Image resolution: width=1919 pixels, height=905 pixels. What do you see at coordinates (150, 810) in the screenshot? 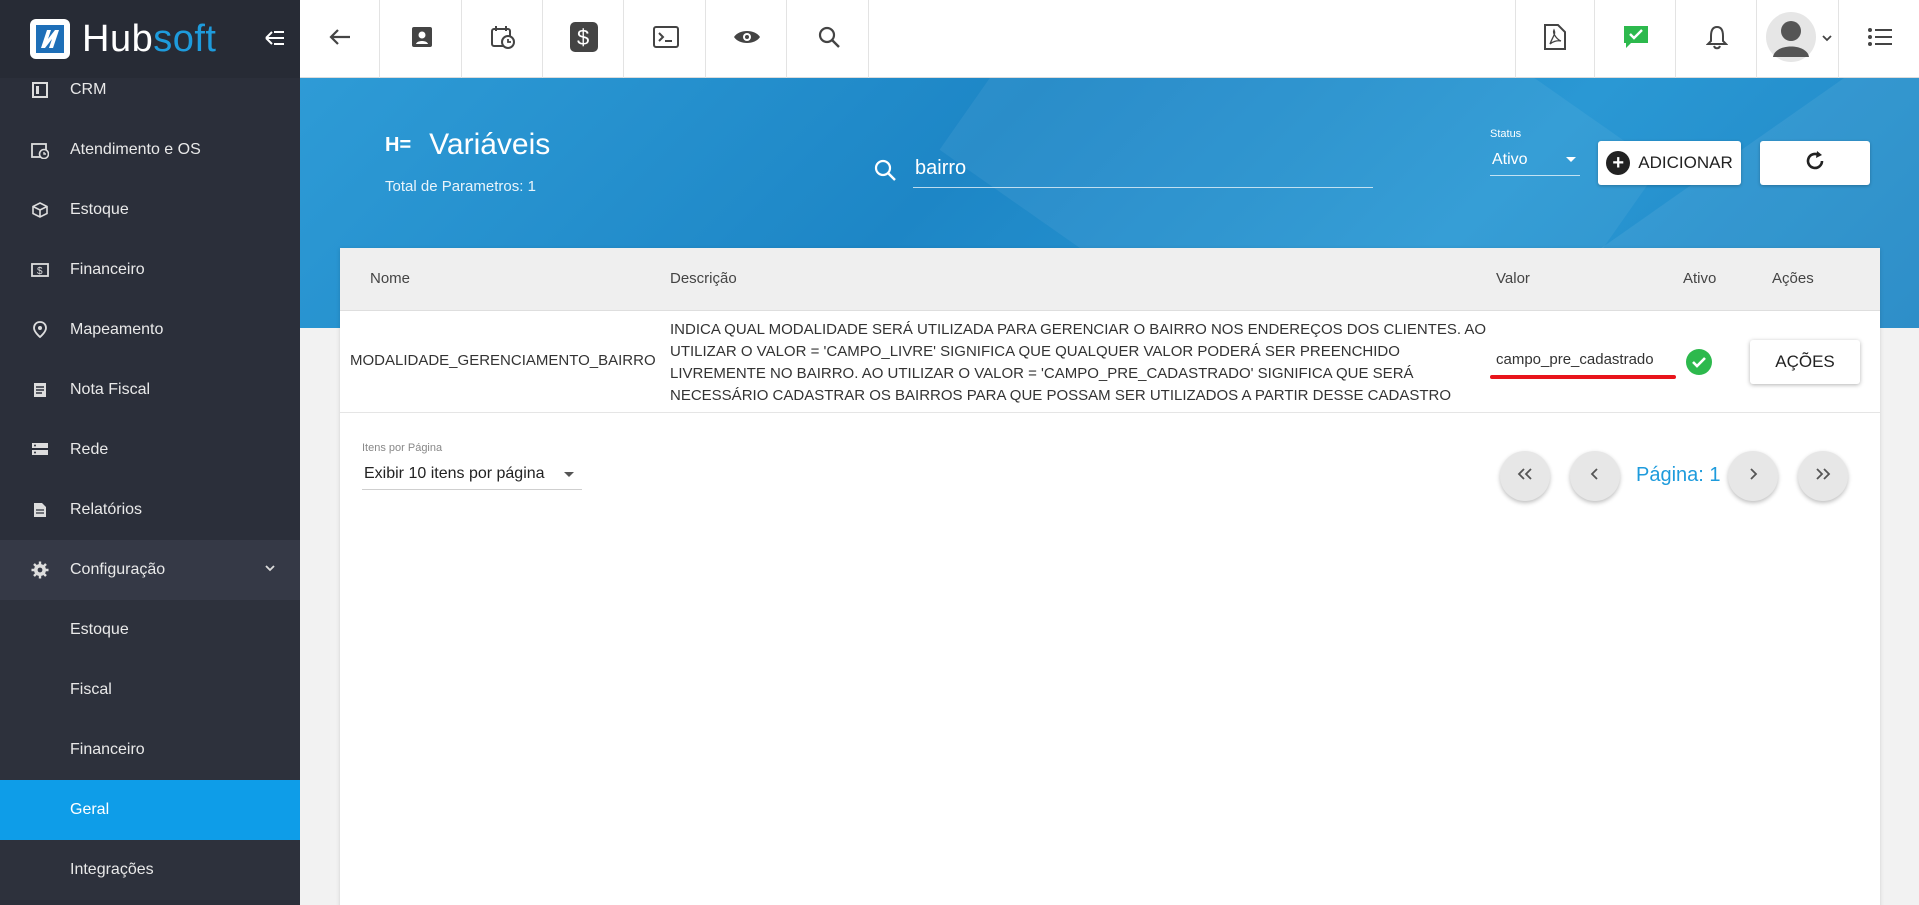
I see `sidebar-subitem-geral: Geral` at bounding box center [150, 810].